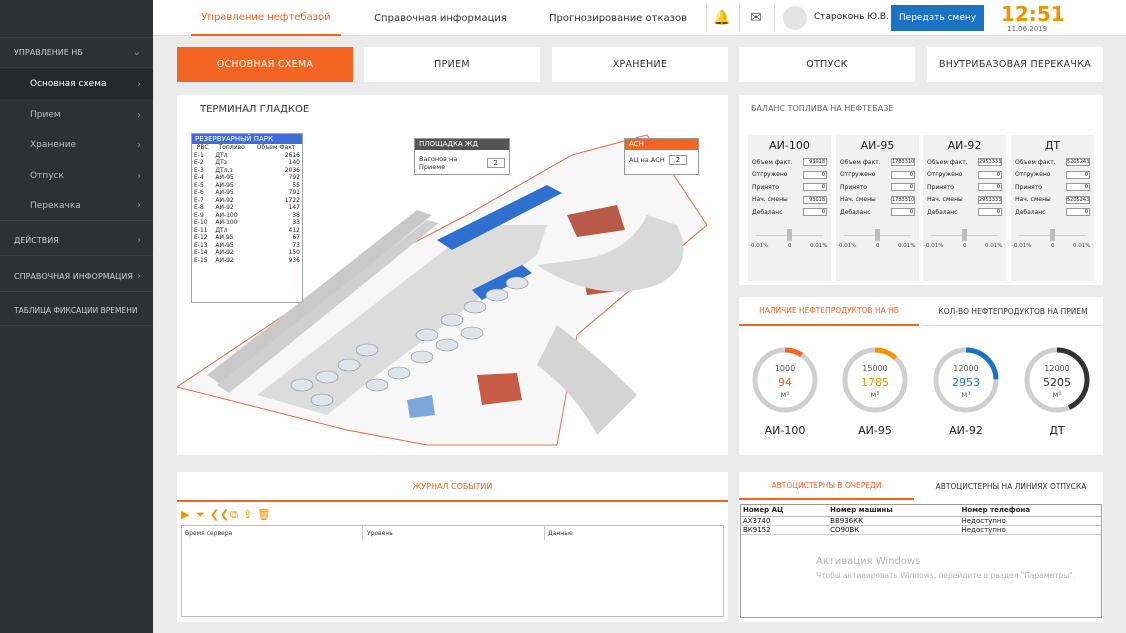  Describe the element at coordinates (76, 53) in the screenshot. I see `sidebar-item-management: УПРАВЛЕНИЕ НБ ⌄` at that location.